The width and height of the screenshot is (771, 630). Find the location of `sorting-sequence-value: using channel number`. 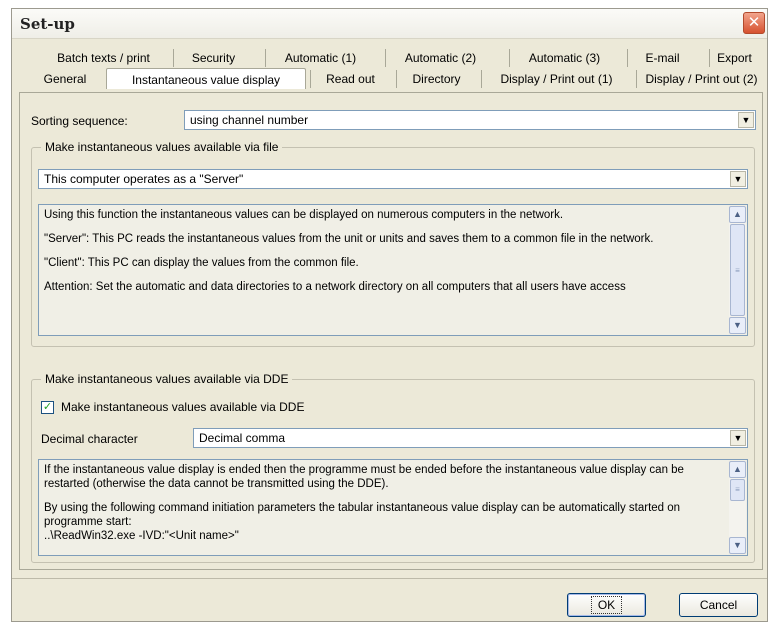

sorting-sequence-value: using channel number is located at coordinates (249, 120).